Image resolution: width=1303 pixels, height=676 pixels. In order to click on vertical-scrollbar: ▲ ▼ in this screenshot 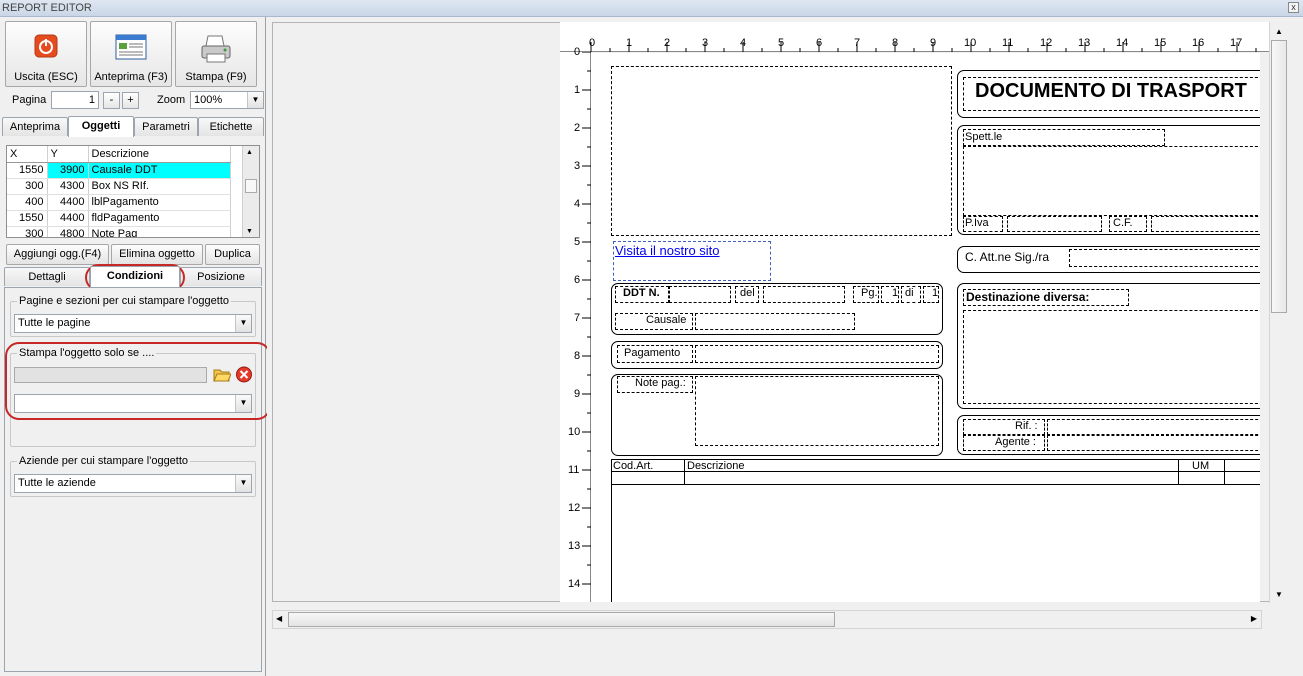, I will do `click(1278, 312)`.